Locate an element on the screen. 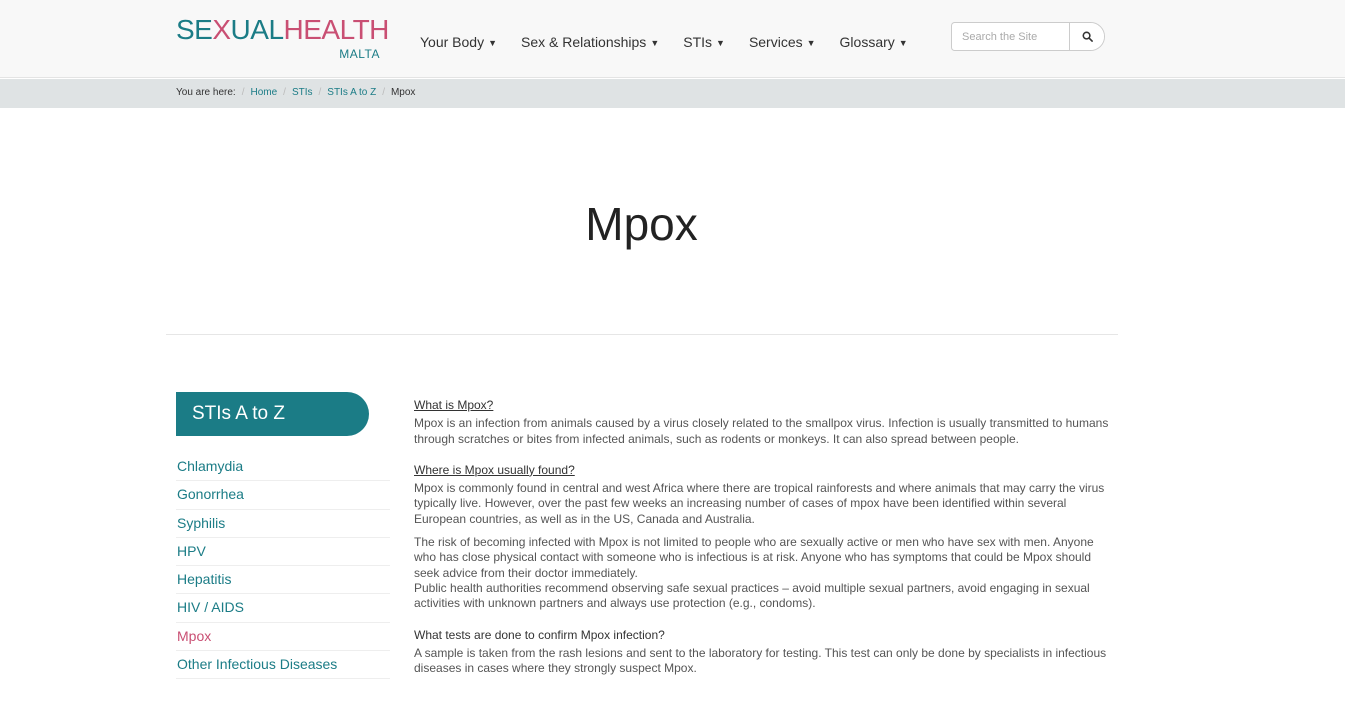 This screenshot has height=724, width=1345. breadcrumb-current: Mpox is located at coordinates (403, 92).